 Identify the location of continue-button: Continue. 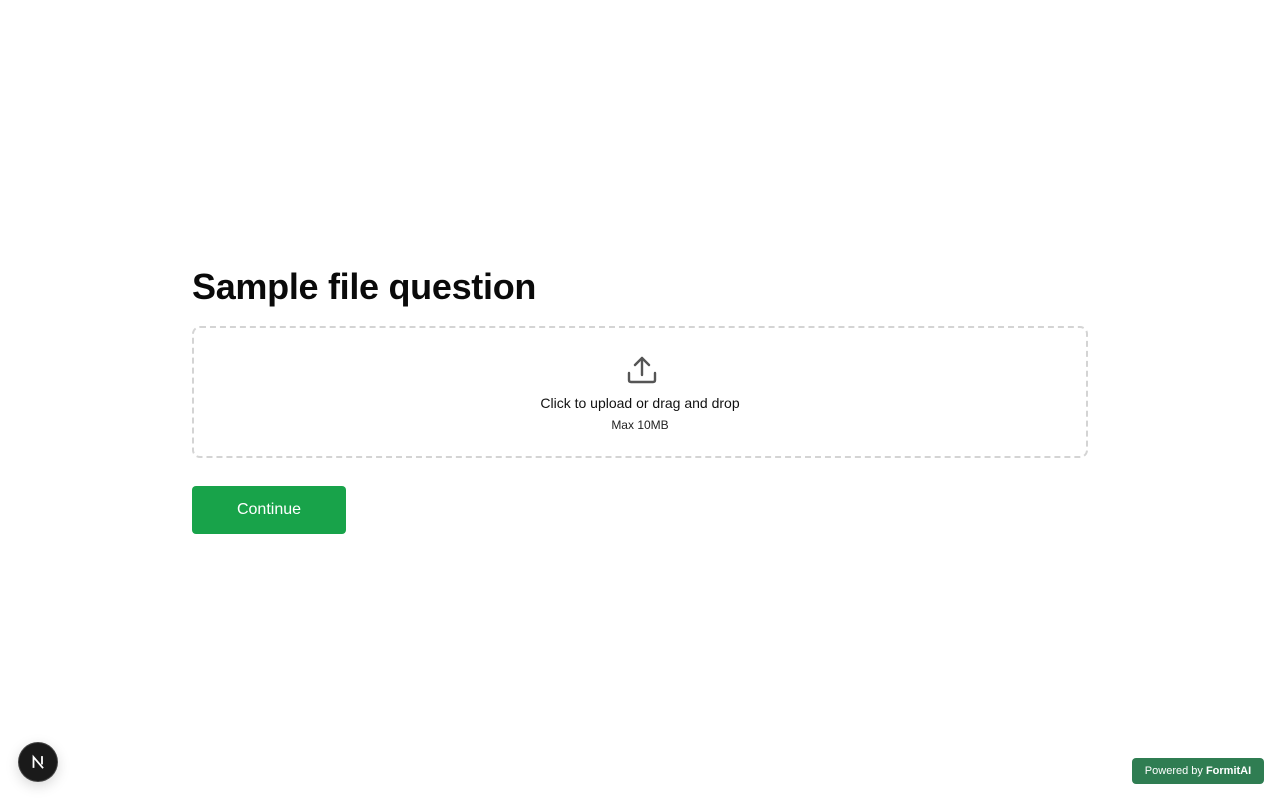
(269, 510).